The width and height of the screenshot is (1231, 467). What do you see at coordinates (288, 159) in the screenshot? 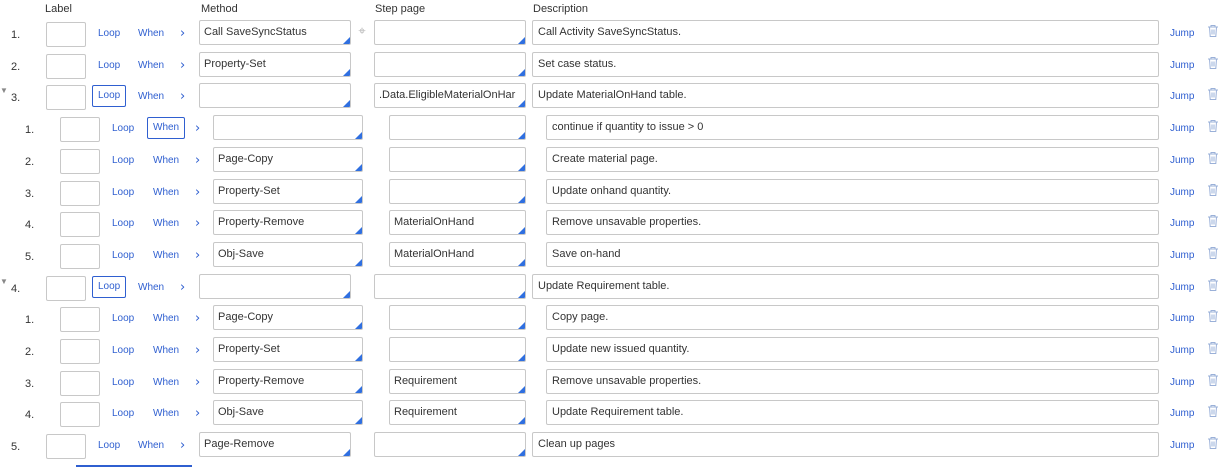
I see `method-input: Page-Copy` at bounding box center [288, 159].